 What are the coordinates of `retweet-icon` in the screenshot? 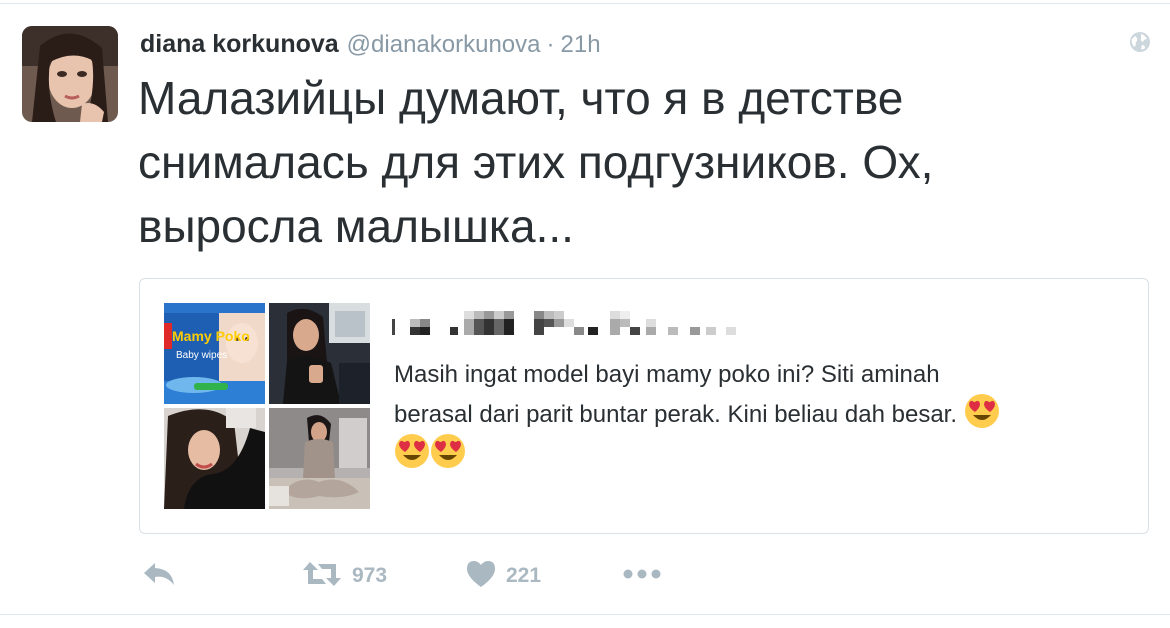 It's located at (322, 576).